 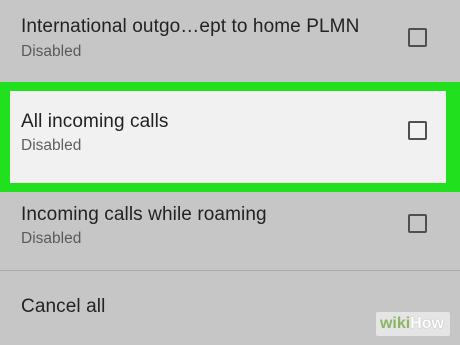 I want to click on watermark-wiki: wiki, so click(x=395, y=323).